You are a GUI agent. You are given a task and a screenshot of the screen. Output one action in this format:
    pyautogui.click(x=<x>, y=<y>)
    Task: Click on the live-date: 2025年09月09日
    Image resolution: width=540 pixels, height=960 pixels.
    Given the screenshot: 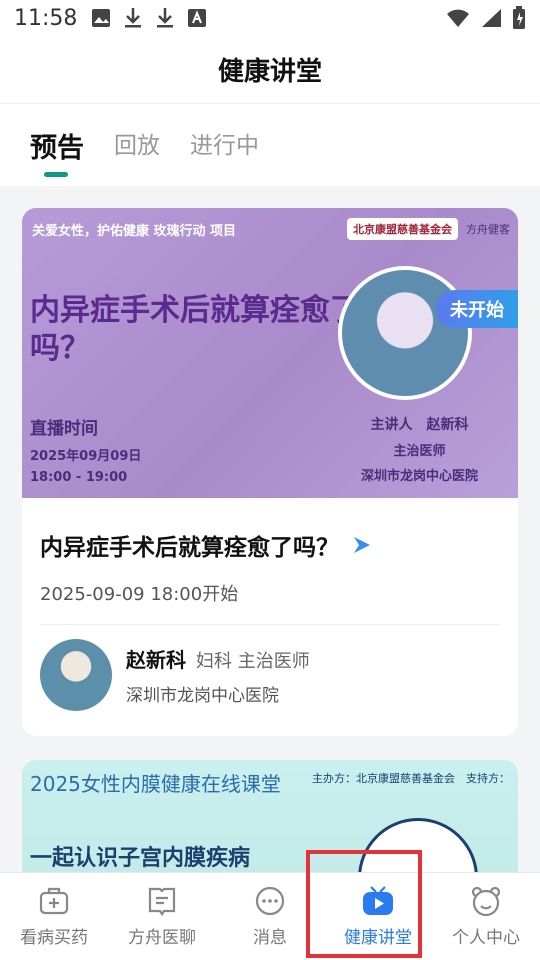 What is the action you would take?
    pyautogui.click(x=86, y=456)
    